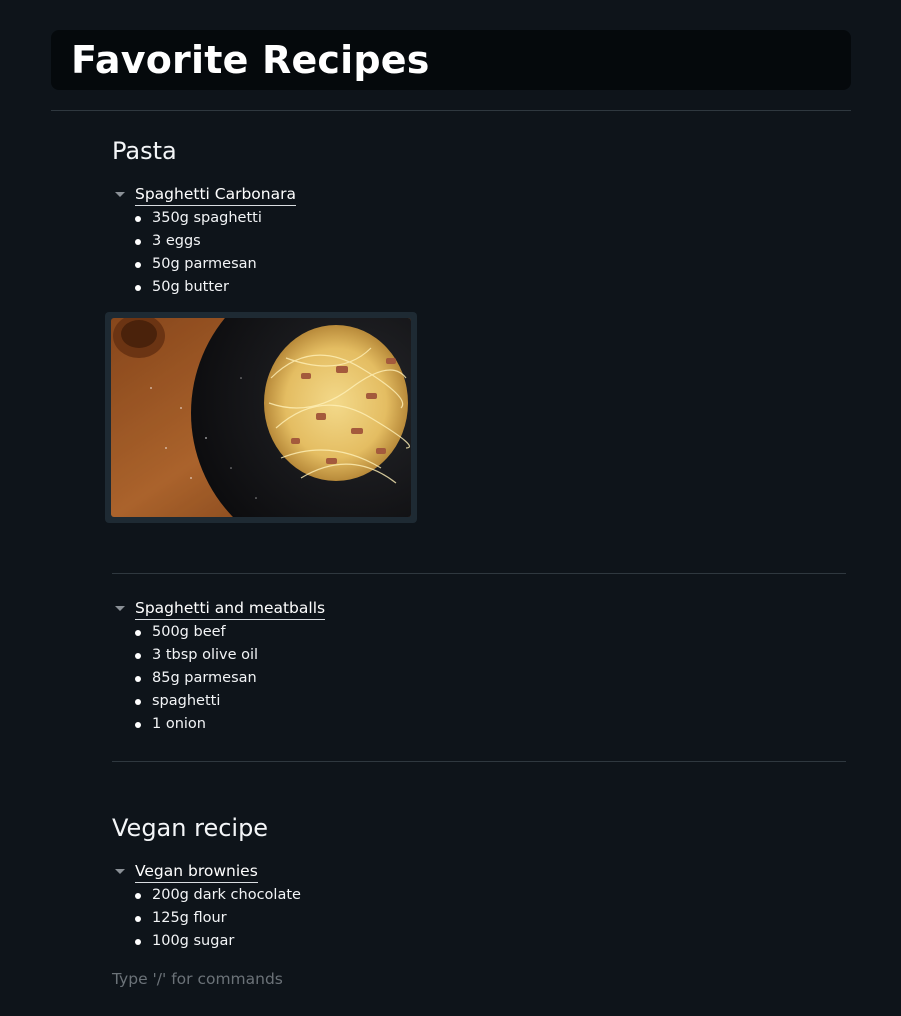 Image resolution: width=901 pixels, height=1016 pixels. Describe the element at coordinates (312, 872) in the screenshot. I see `toggle-header: Vegan brownies` at that location.